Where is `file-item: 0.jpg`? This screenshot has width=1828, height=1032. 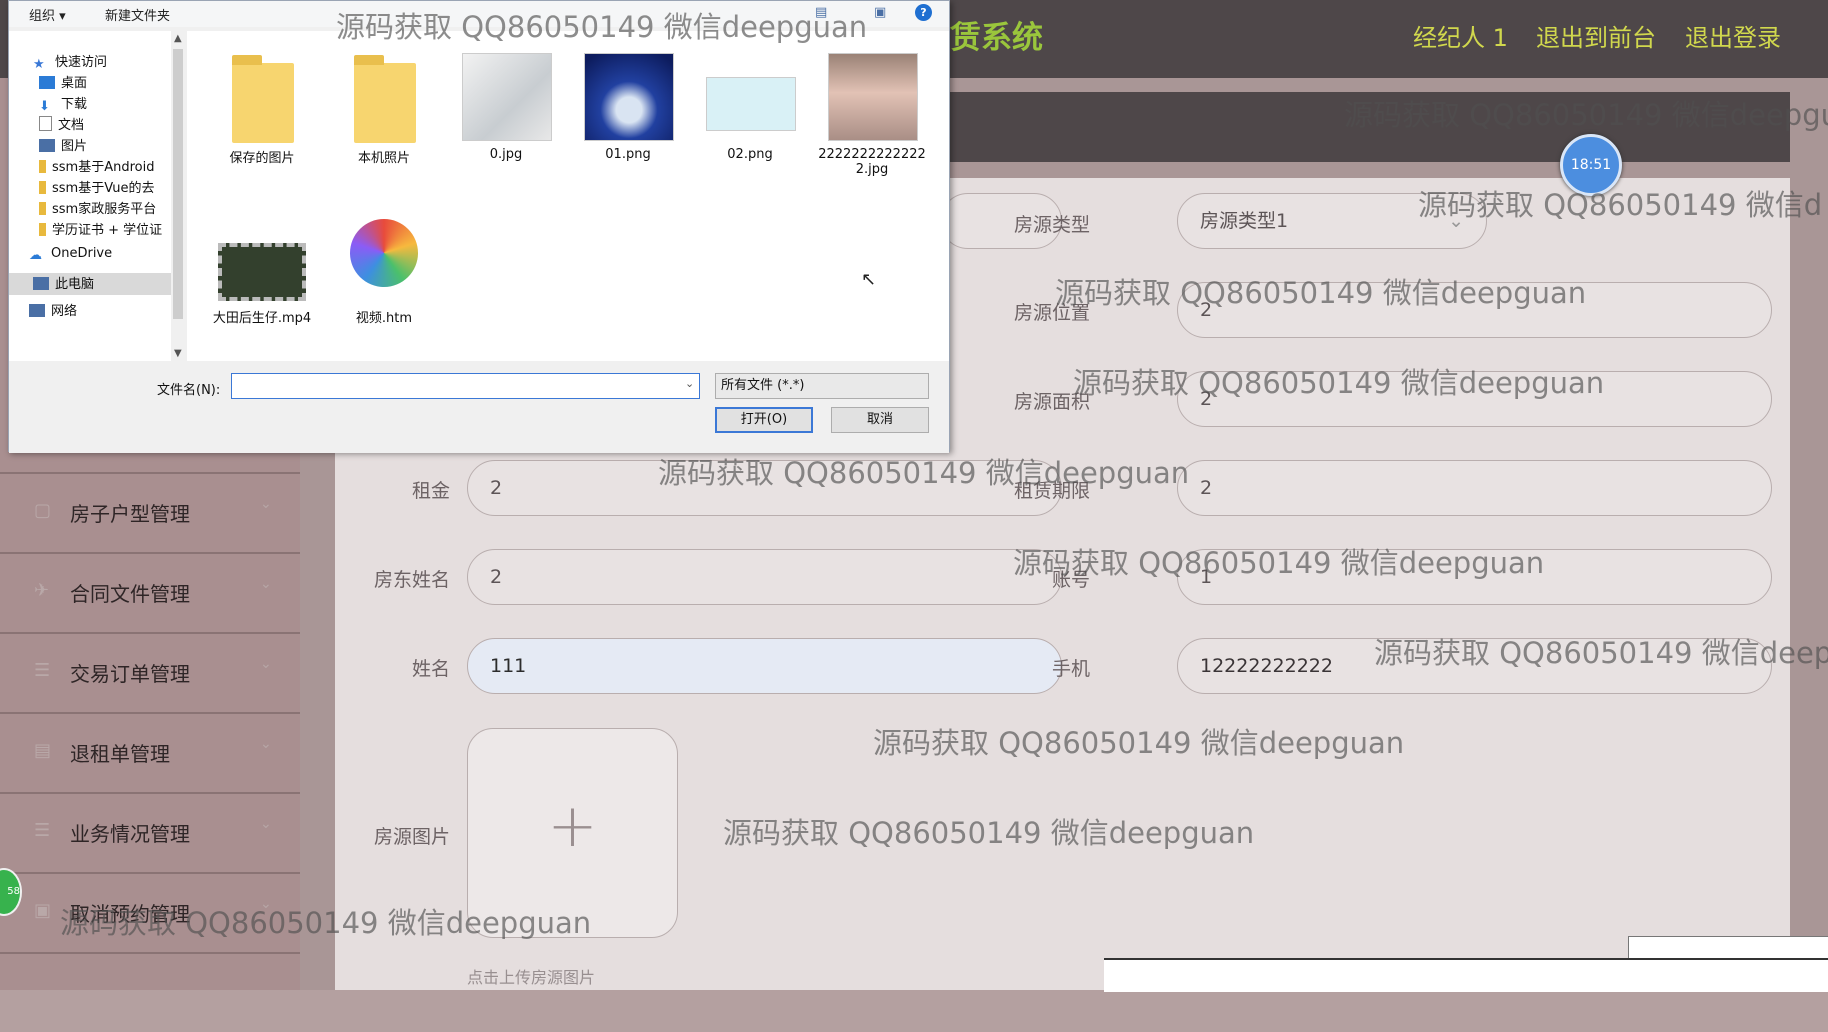 file-item: 0.jpg is located at coordinates (506, 101).